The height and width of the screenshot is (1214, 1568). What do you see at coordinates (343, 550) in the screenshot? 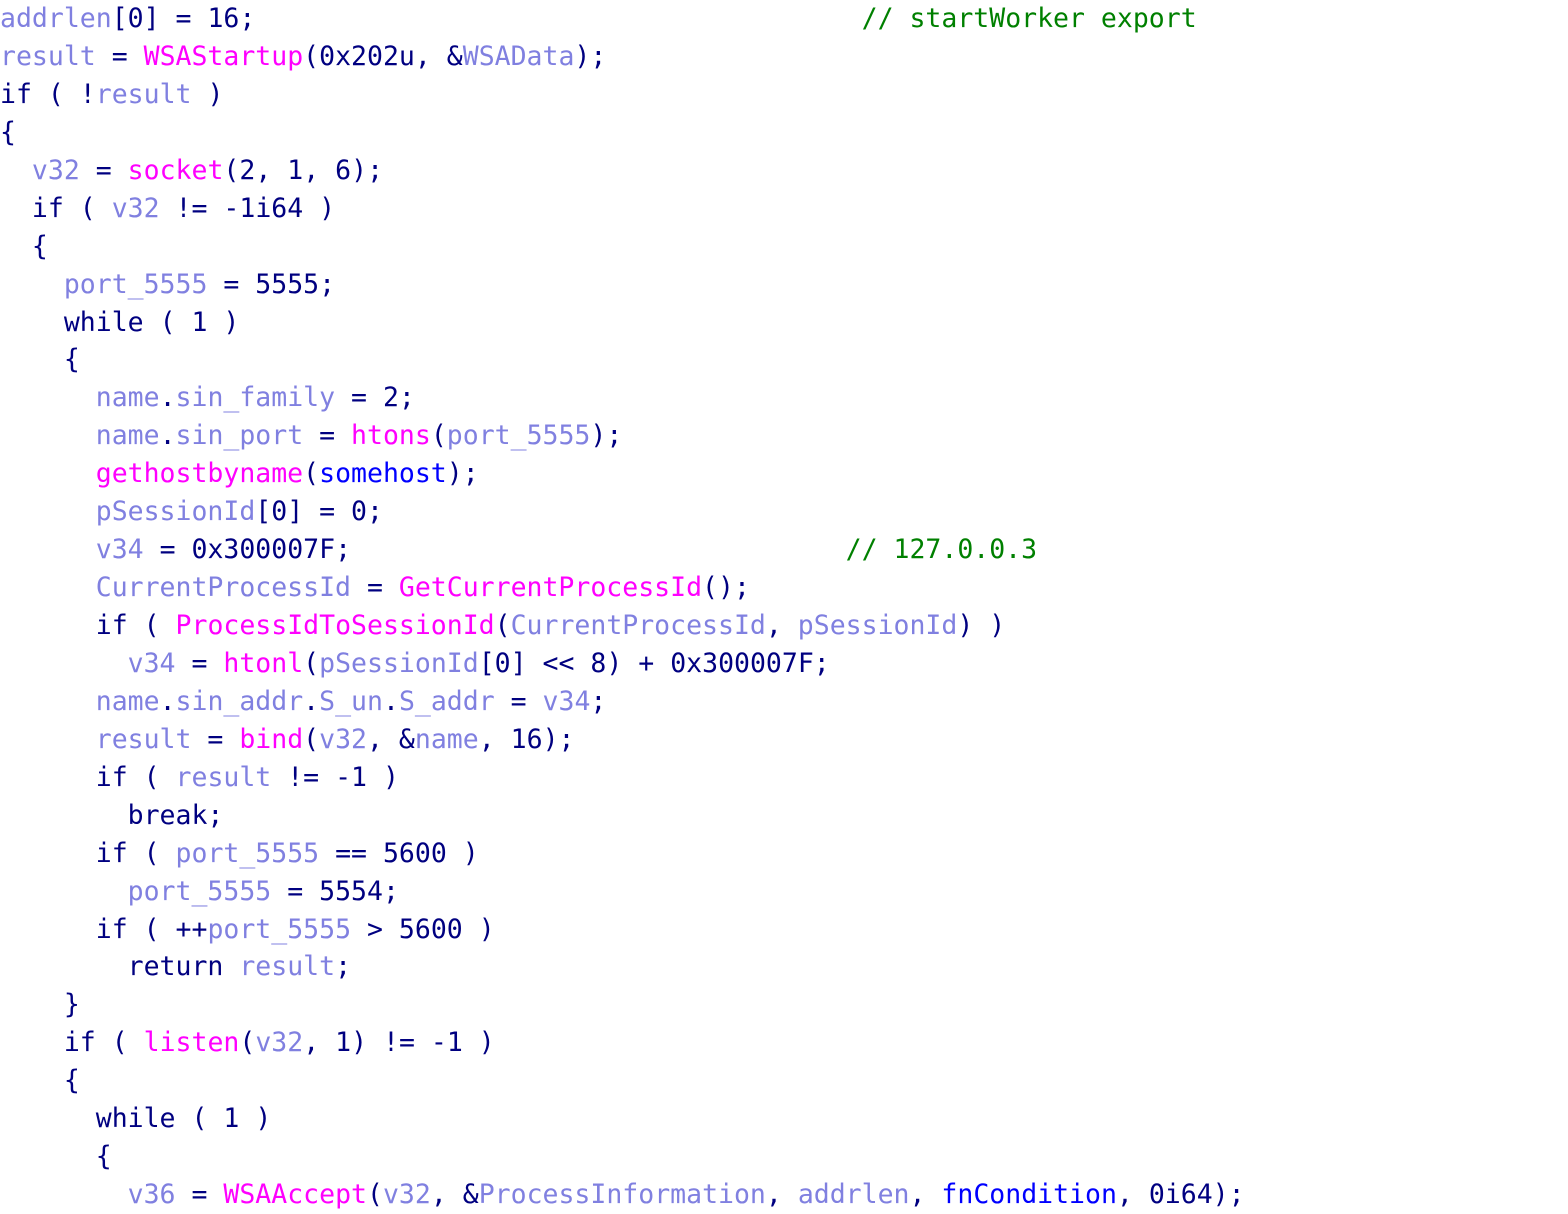
I see `code-token-punct: ;` at bounding box center [343, 550].